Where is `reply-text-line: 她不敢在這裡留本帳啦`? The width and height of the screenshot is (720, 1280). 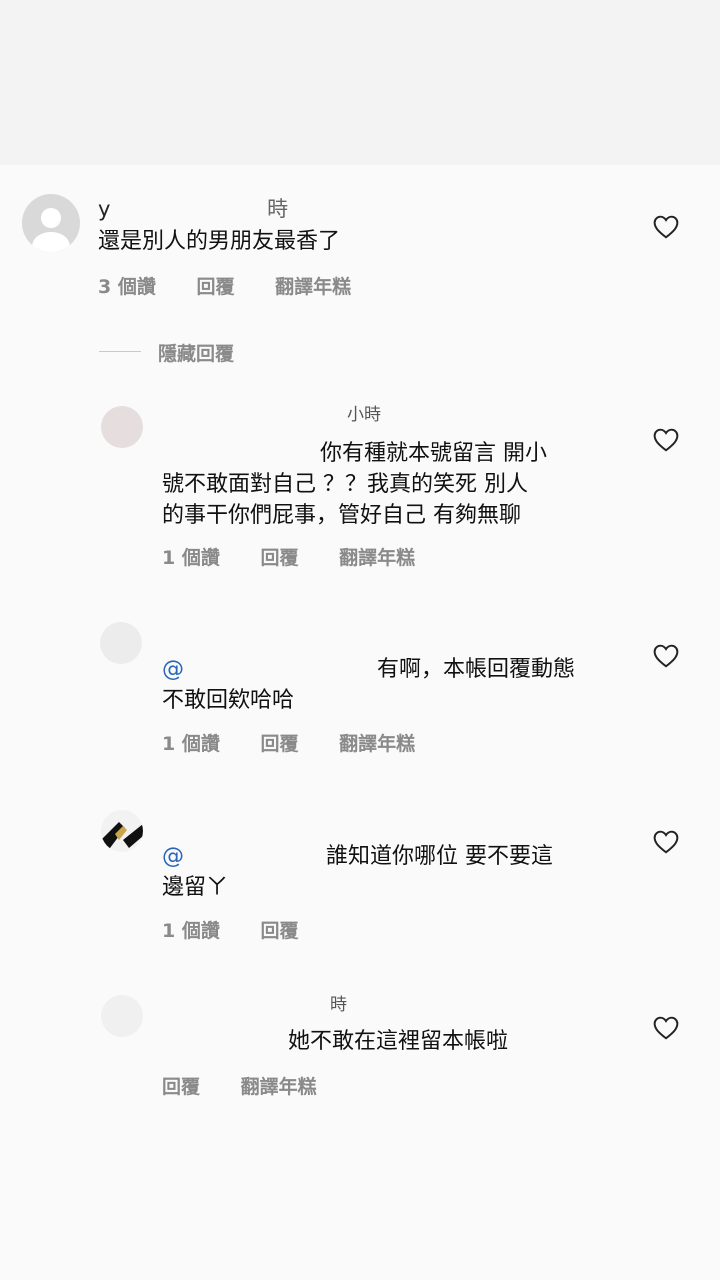
reply-text-line: 她不敢在這裡留本帳啦 is located at coordinates (398, 1041).